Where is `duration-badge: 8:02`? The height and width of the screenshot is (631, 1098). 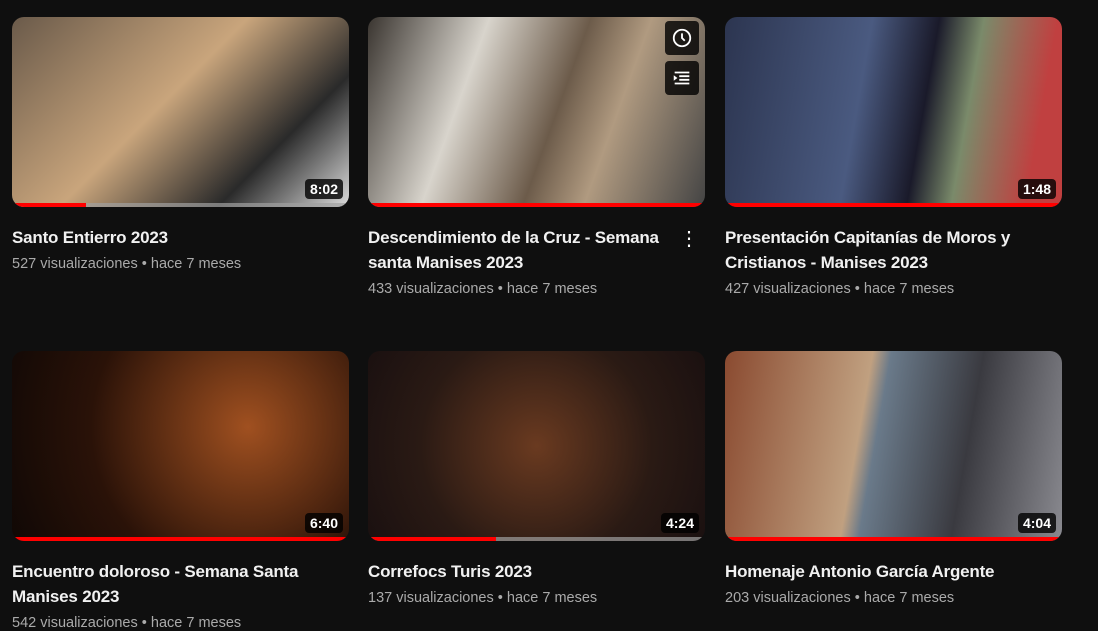
duration-badge: 8:02 is located at coordinates (323, 189).